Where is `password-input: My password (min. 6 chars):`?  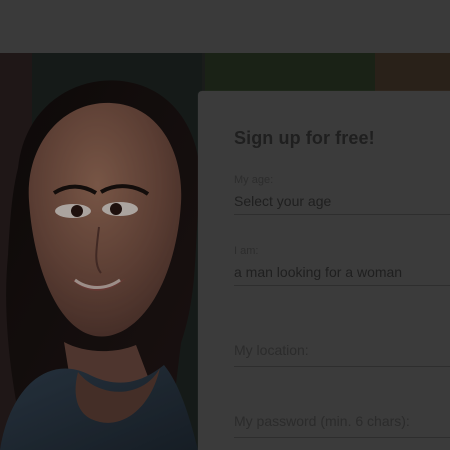
password-input: My password (min. 6 chars): is located at coordinates (342, 431).